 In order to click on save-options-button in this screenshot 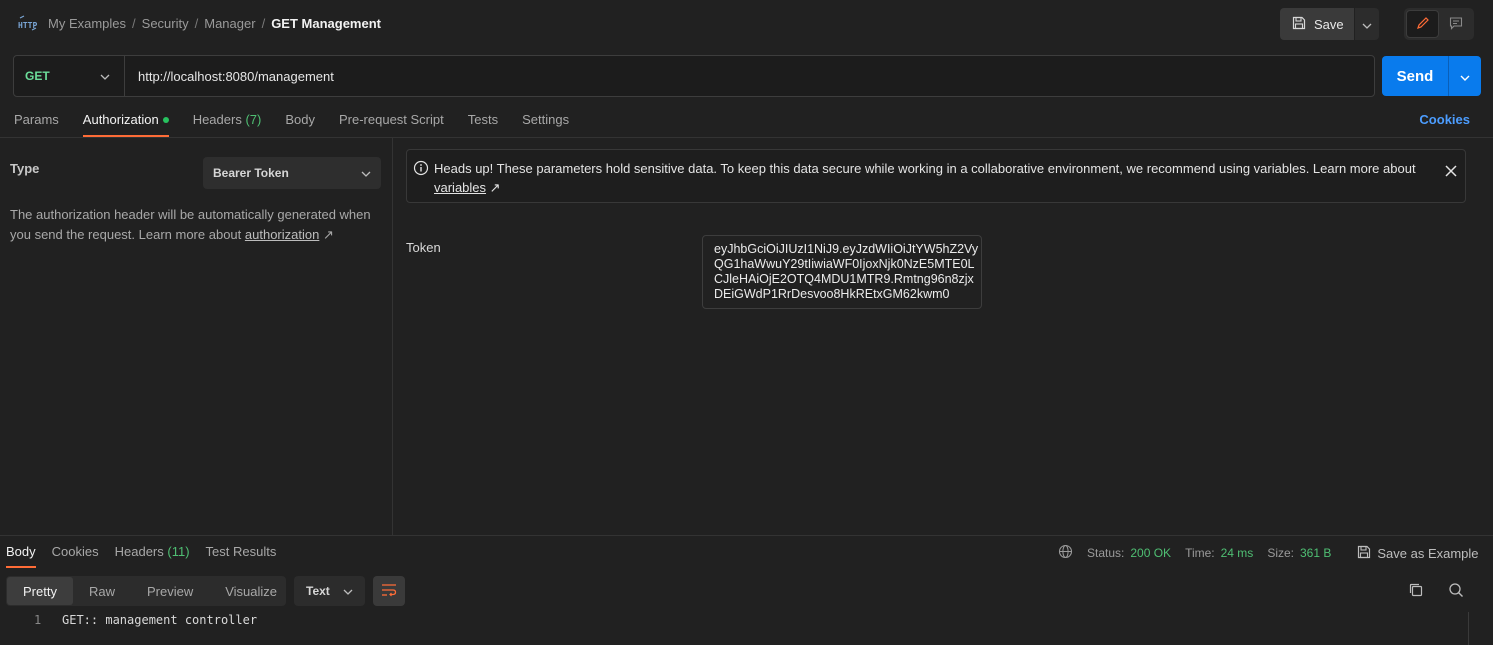, I will do `click(1367, 24)`.